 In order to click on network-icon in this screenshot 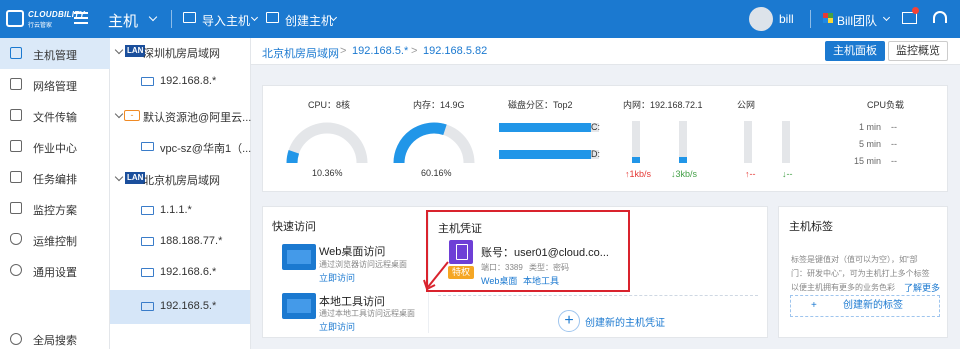, I will do `click(16, 84)`.